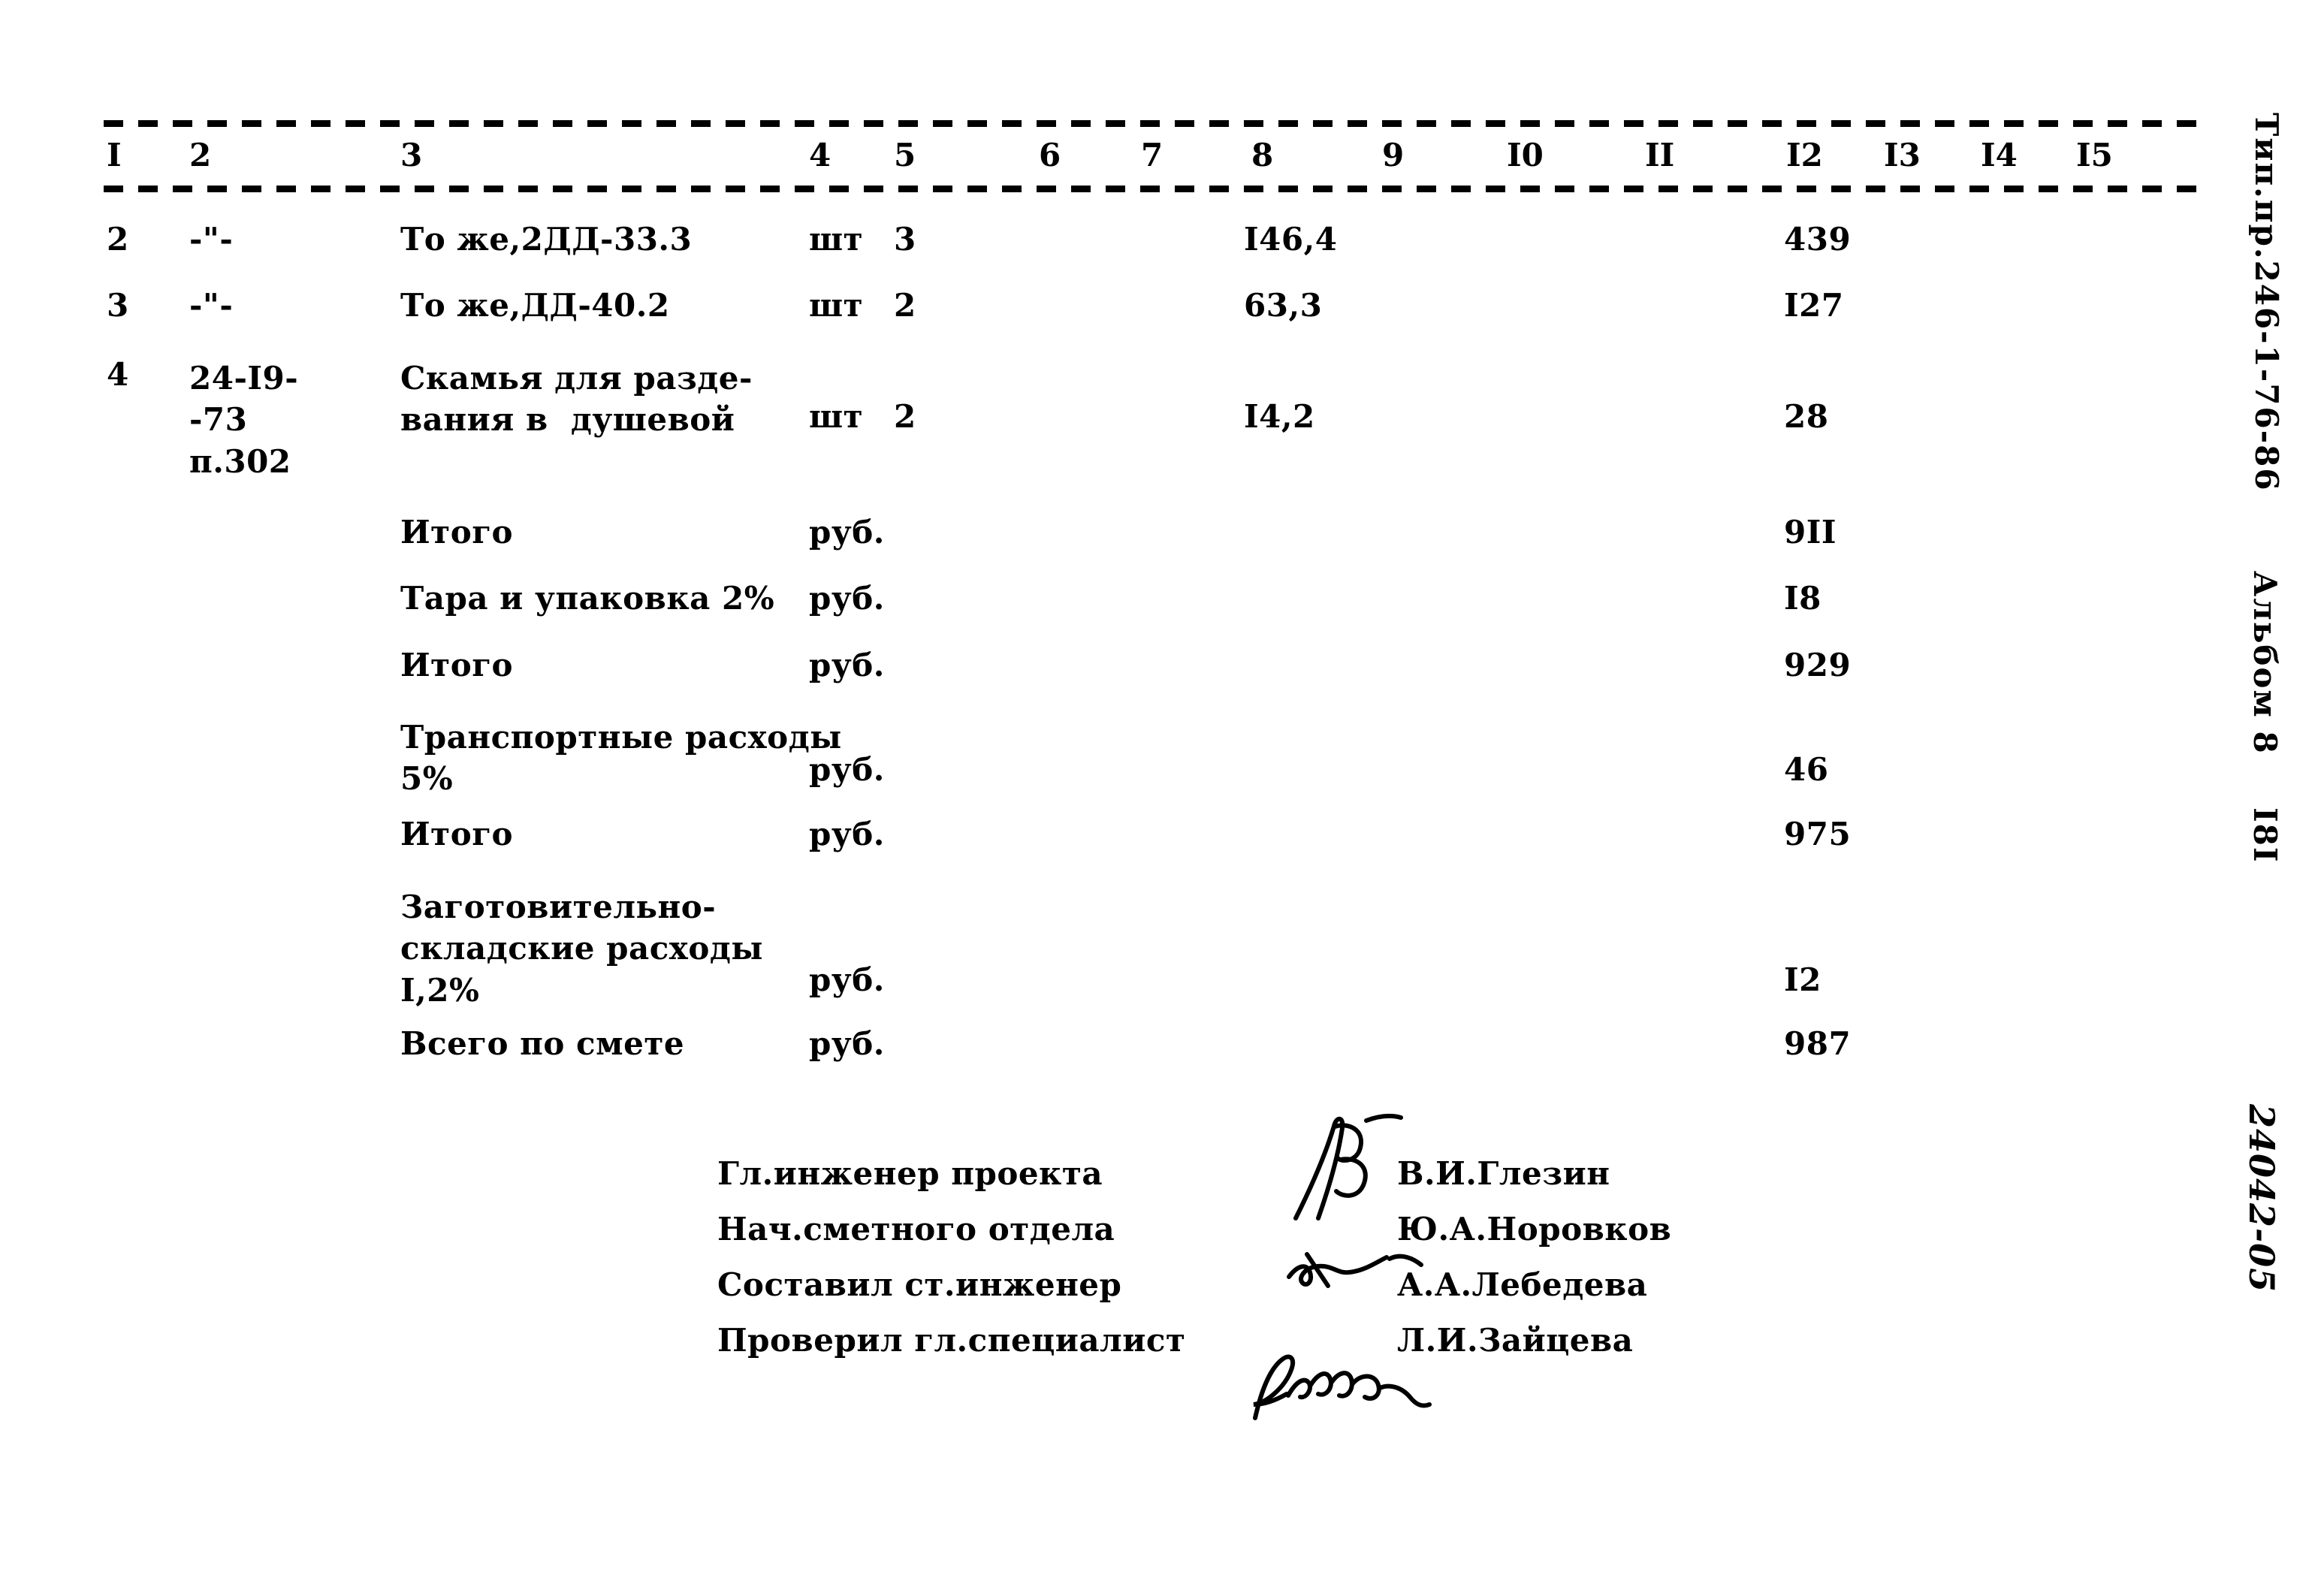  Describe the element at coordinates (905, 155) in the screenshot. I see `column-header-5: 5` at that location.